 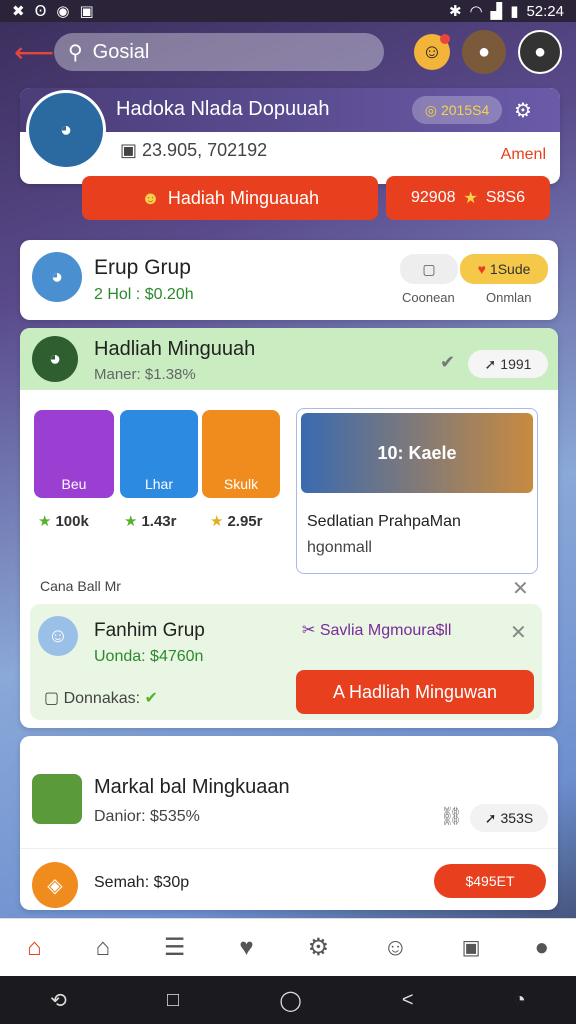 I want to click on profile-id: ▣ 23.905, 702192, so click(x=193, y=150).